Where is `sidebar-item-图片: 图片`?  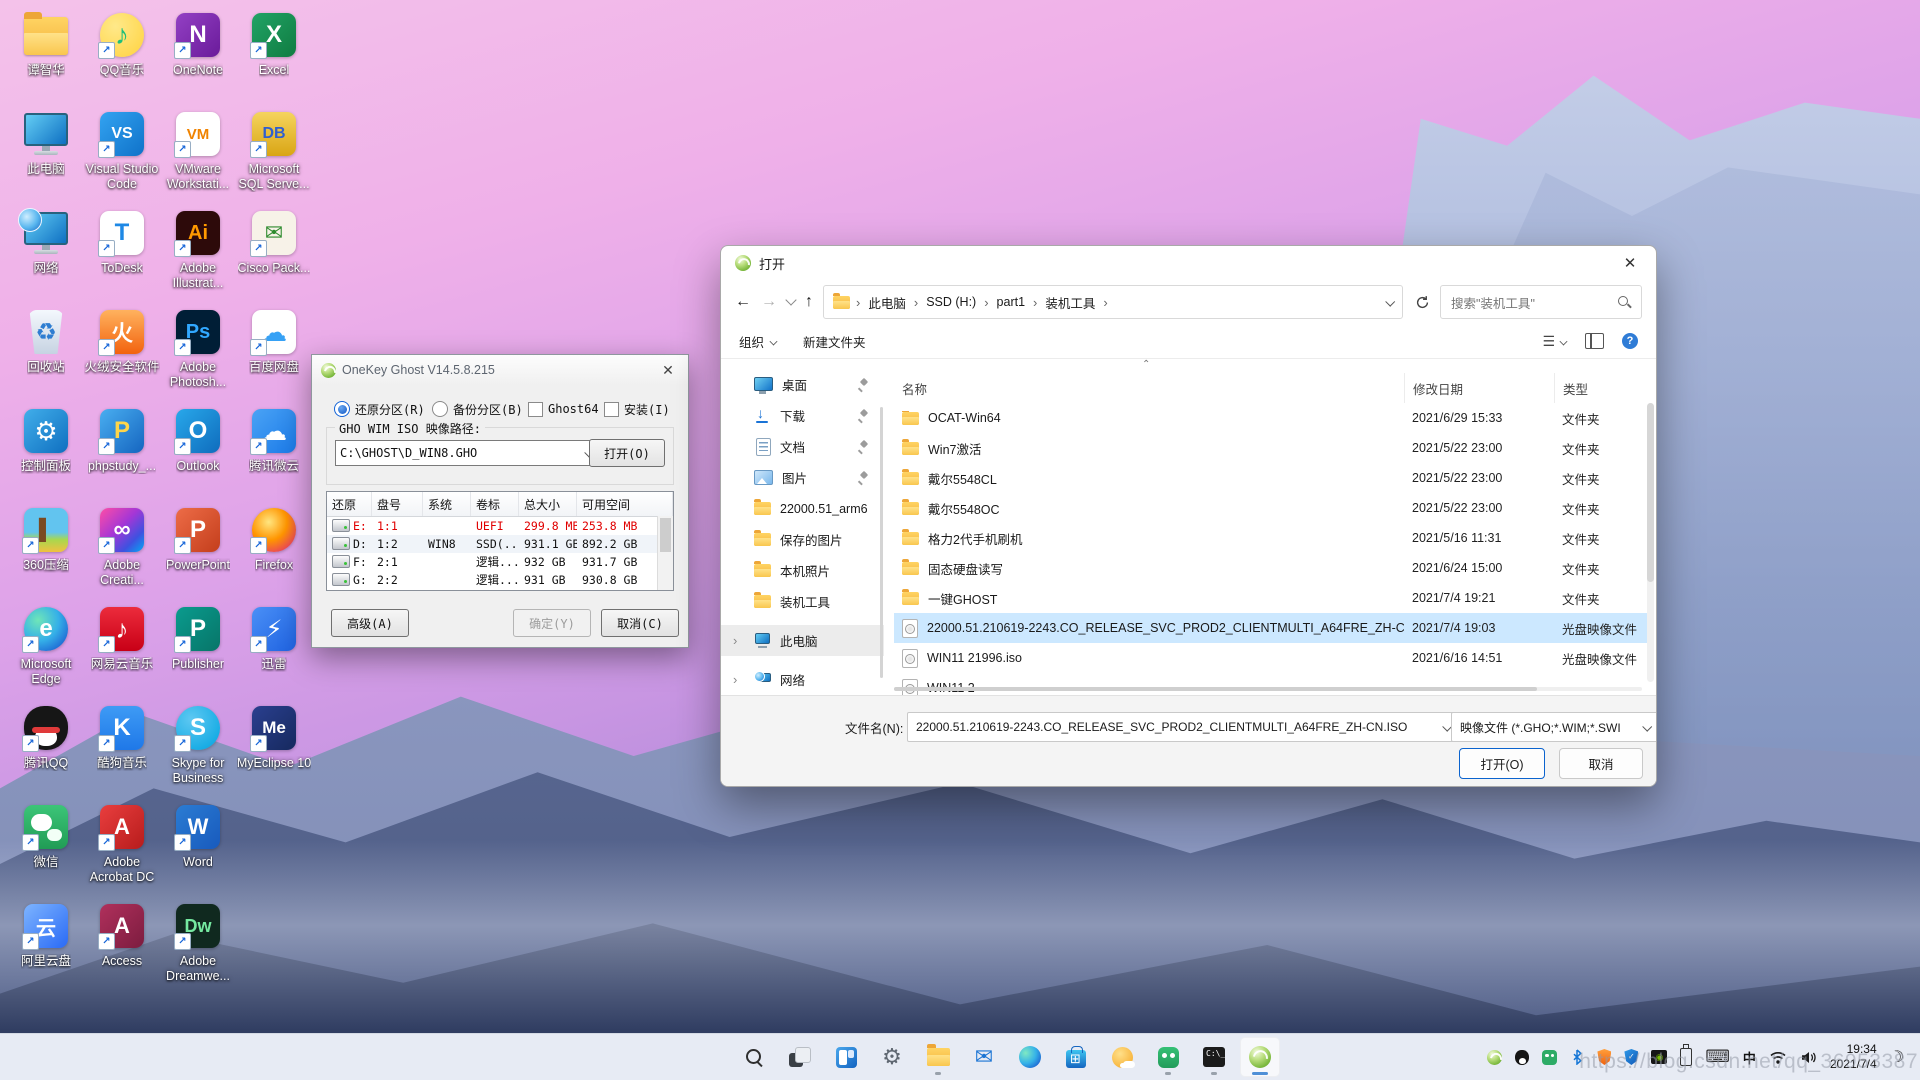 sidebar-item-图片: 图片 is located at coordinates (802, 477).